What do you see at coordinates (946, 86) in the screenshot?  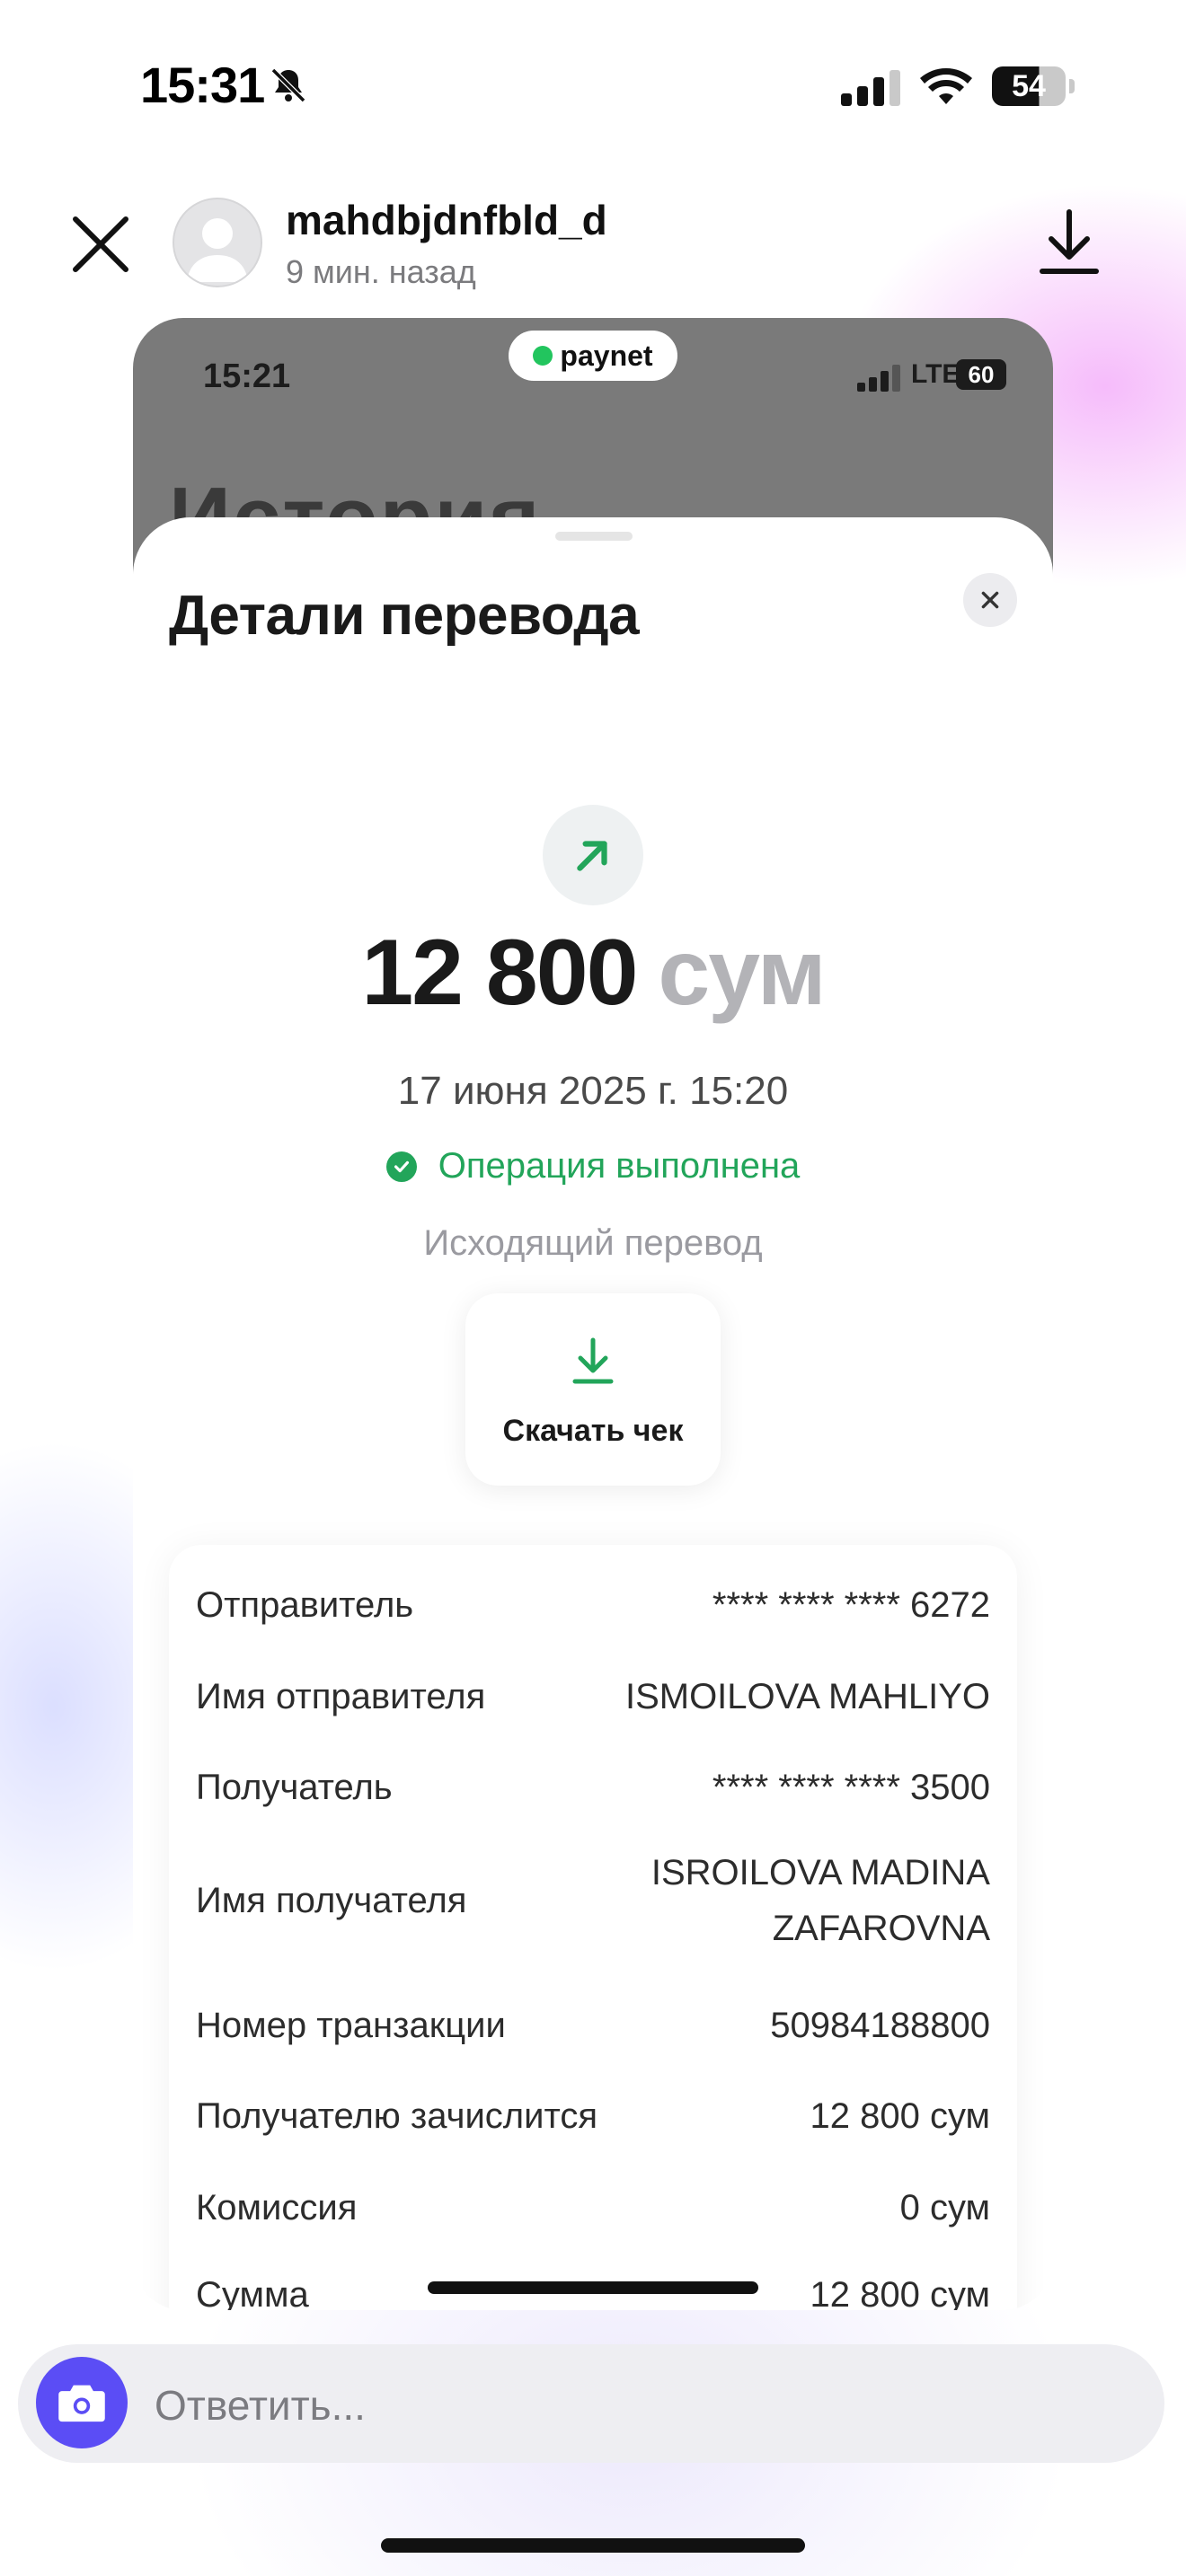 I see `wifi-icon` at bounding box center [946, 86].